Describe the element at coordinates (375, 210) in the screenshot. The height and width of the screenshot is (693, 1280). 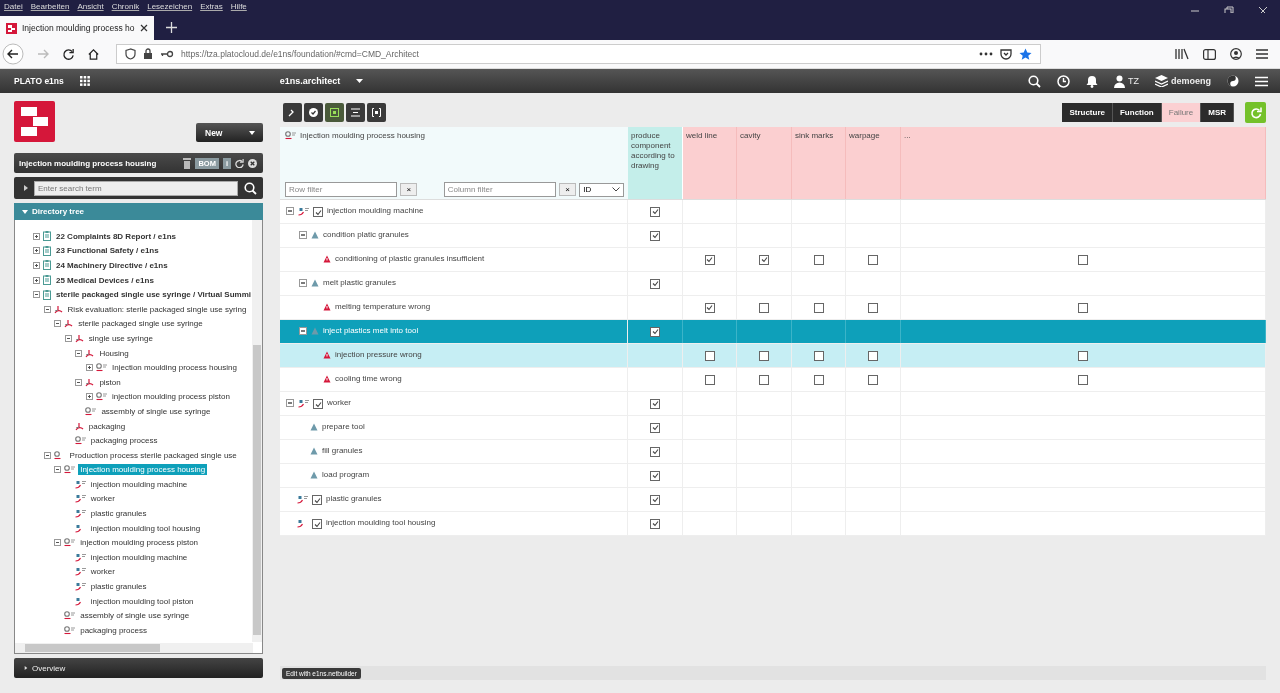
I see `row-label: injection moulding machine` at that location.